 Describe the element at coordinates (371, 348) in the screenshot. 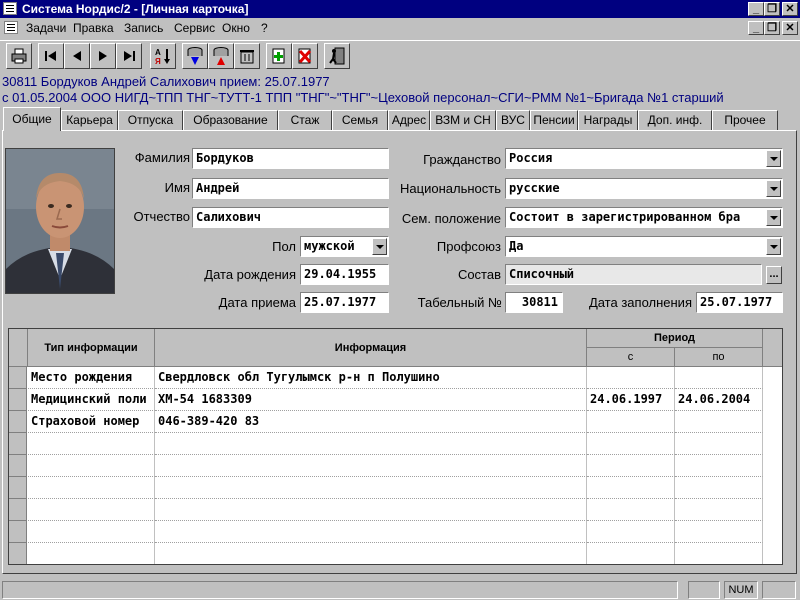

I see `column-header-info: Информация` at that location.